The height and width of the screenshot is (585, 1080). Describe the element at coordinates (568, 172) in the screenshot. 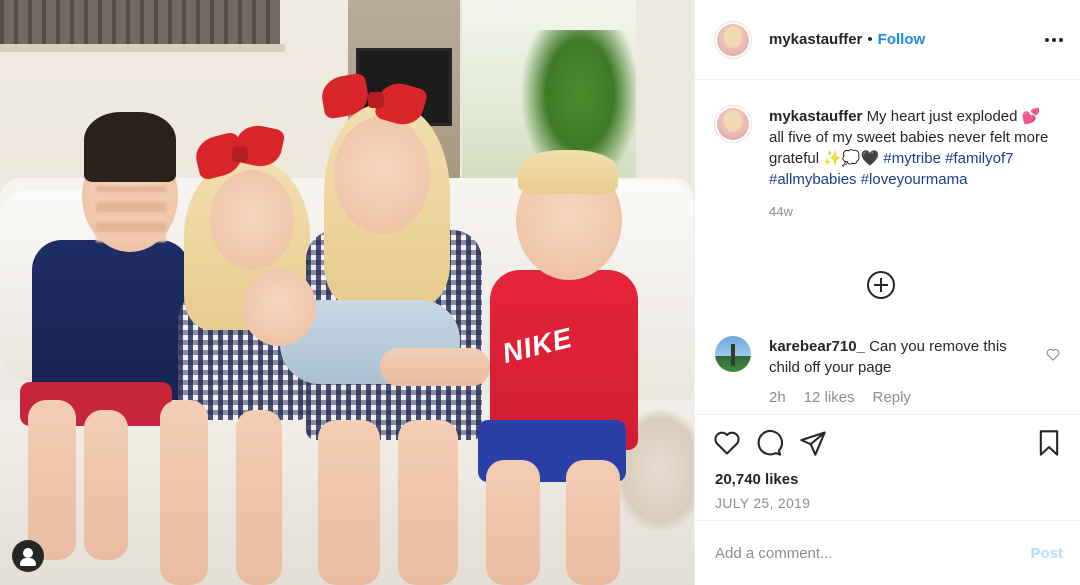

I see `blond-hair` at that location.